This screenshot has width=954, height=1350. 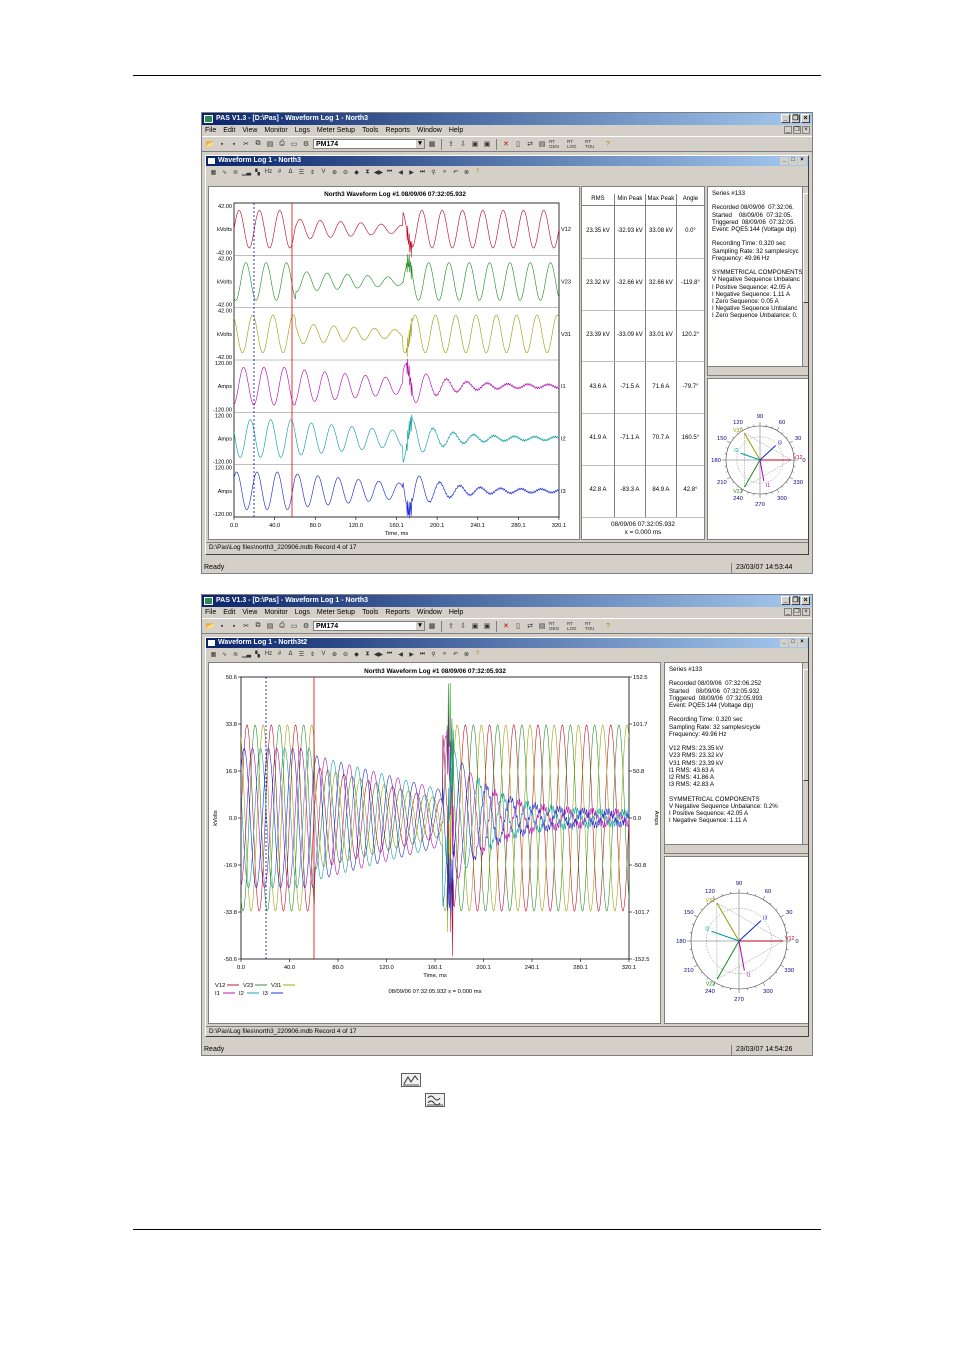 What do you see at coordinates (334, 172) in the screenshot?
I see `zoom-in-icon: ⊕` at bounding box center [334, 172].